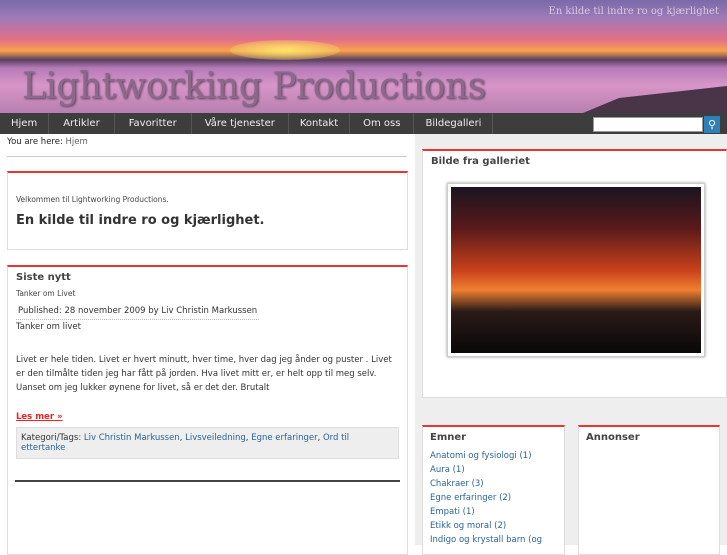  What do you see at coordinates (39, 417) in the screenshot?
I see `read-more-link: Les mer »` at bounding box center [39, 417].